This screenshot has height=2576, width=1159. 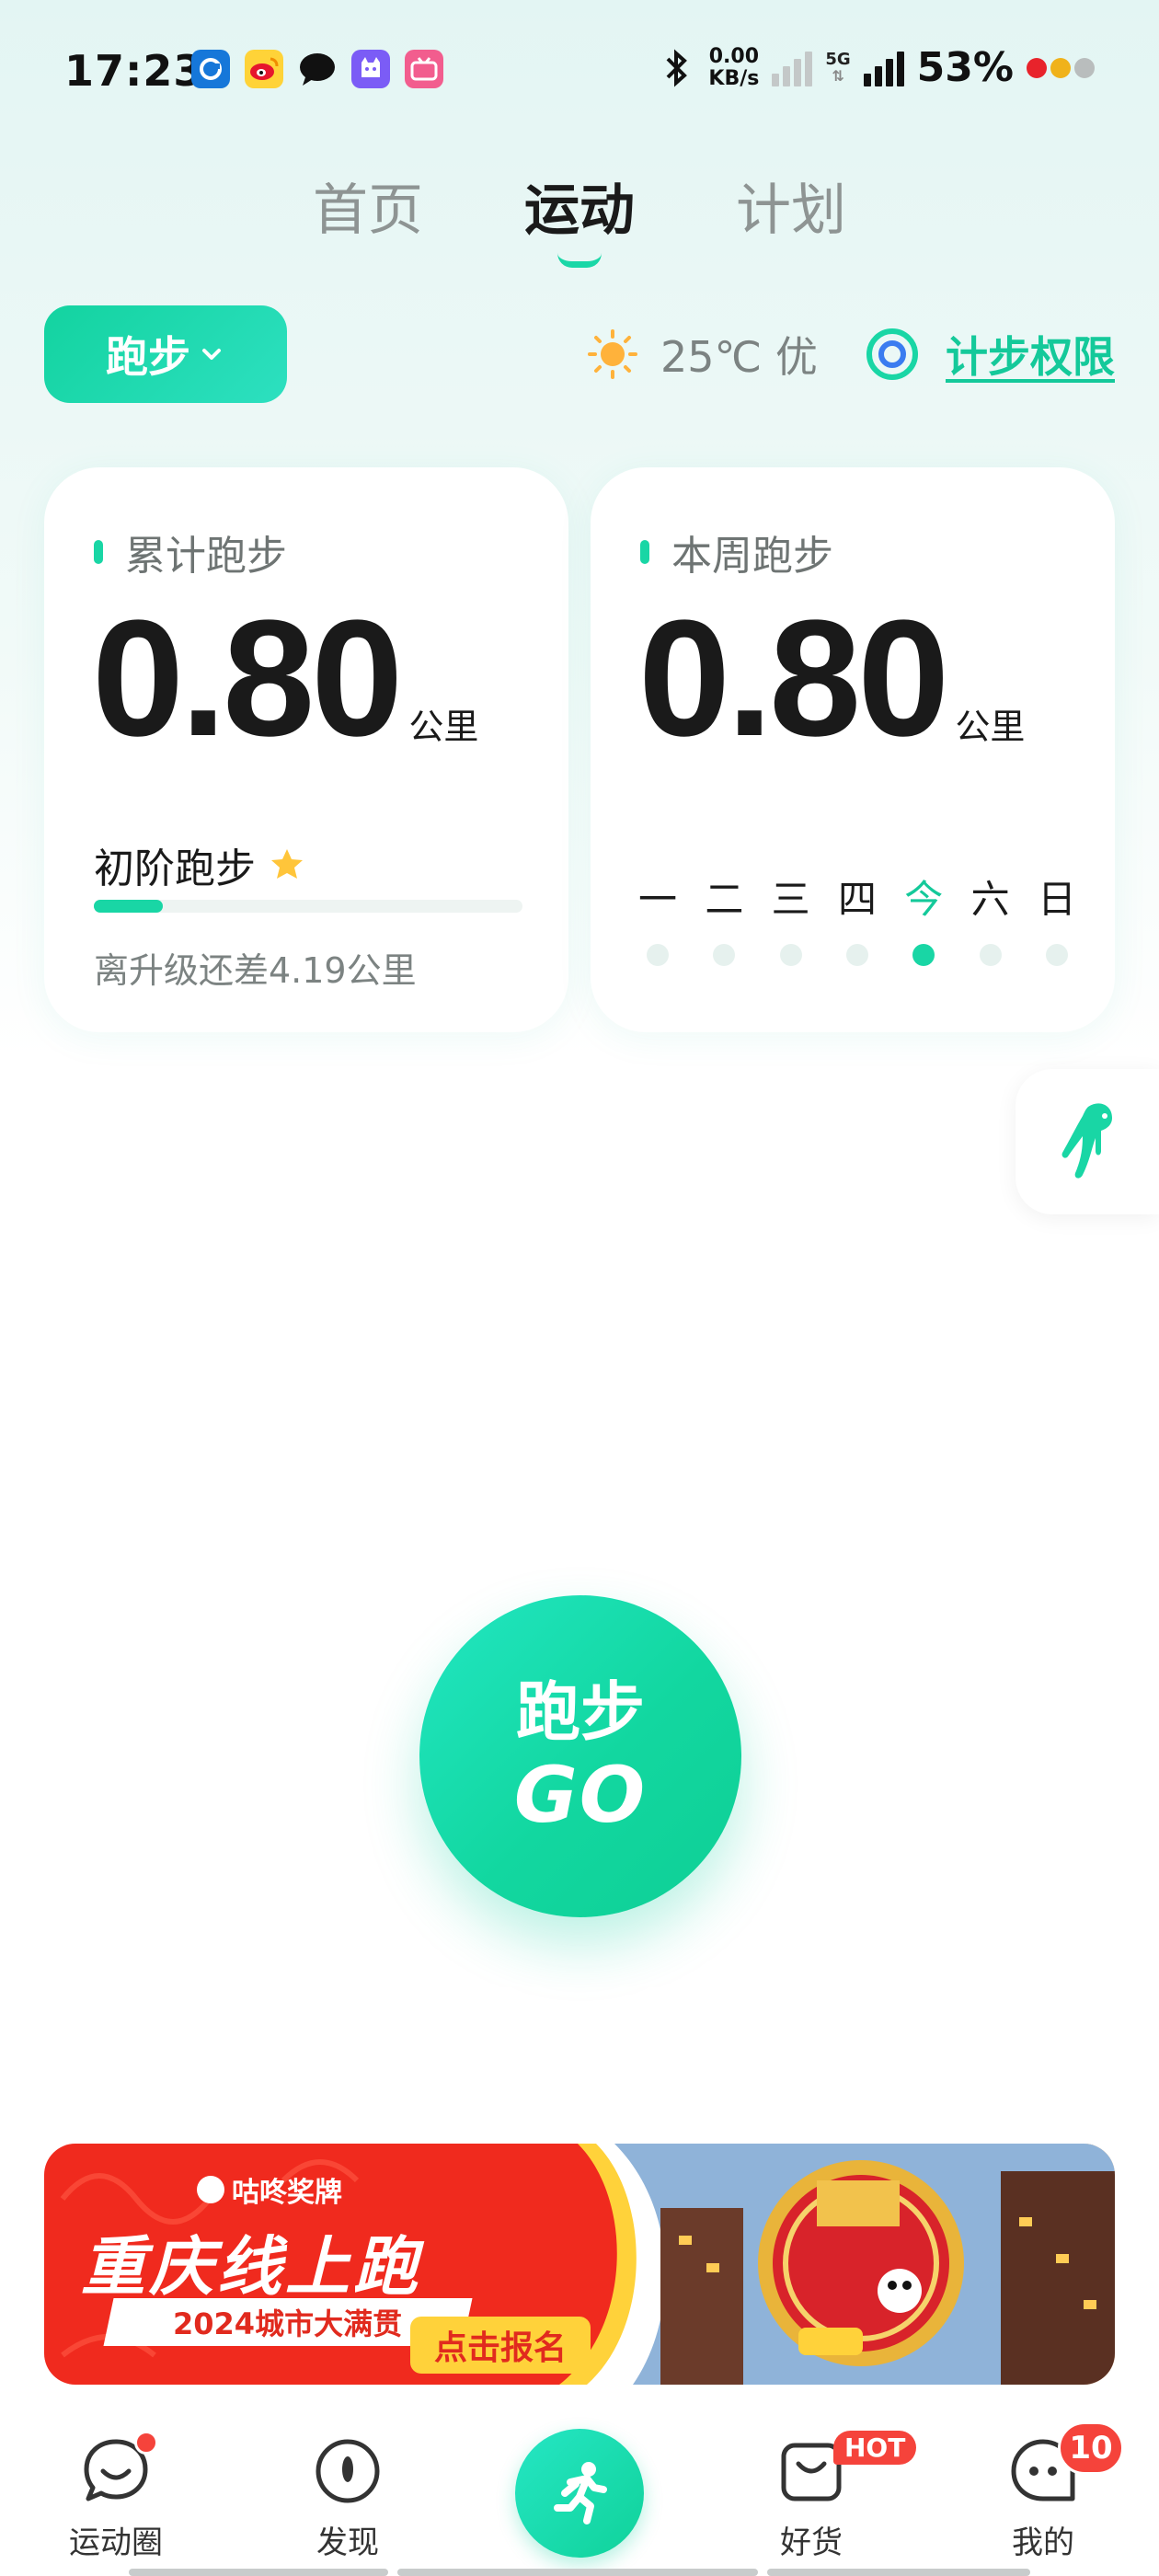 I want to click on network-type-label: 5G, so click(x=838, y=59).